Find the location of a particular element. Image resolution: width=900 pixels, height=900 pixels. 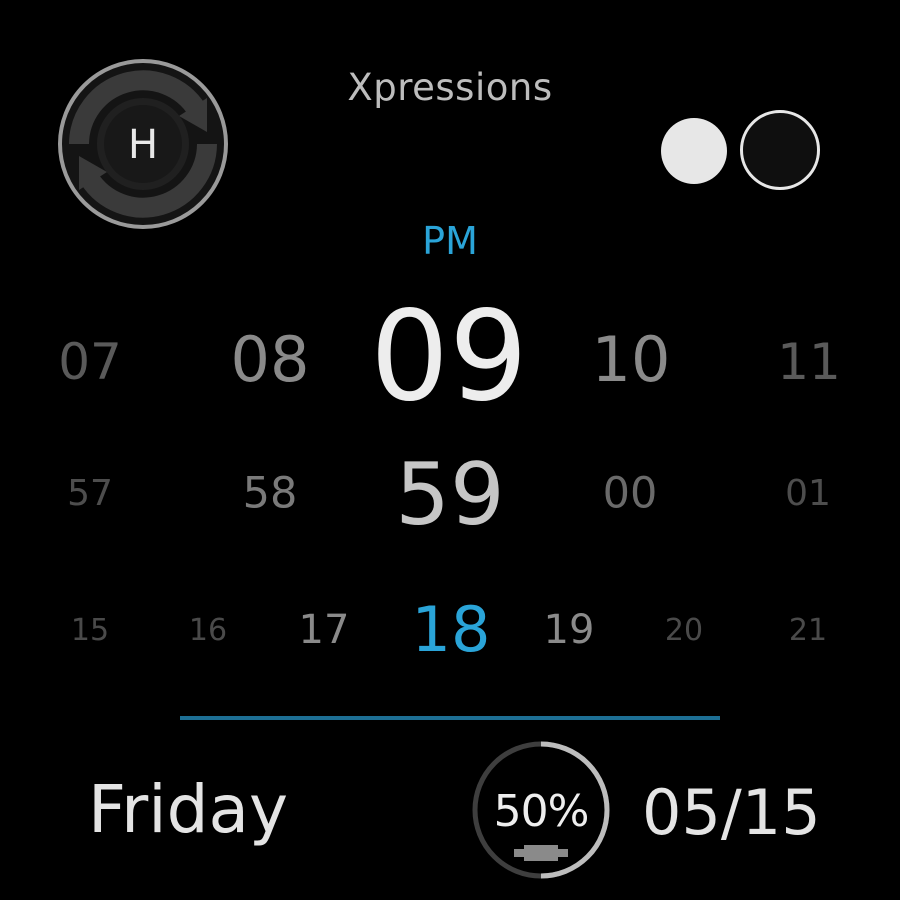

battery-percentage: 50% is located at coordinates (541, 811).